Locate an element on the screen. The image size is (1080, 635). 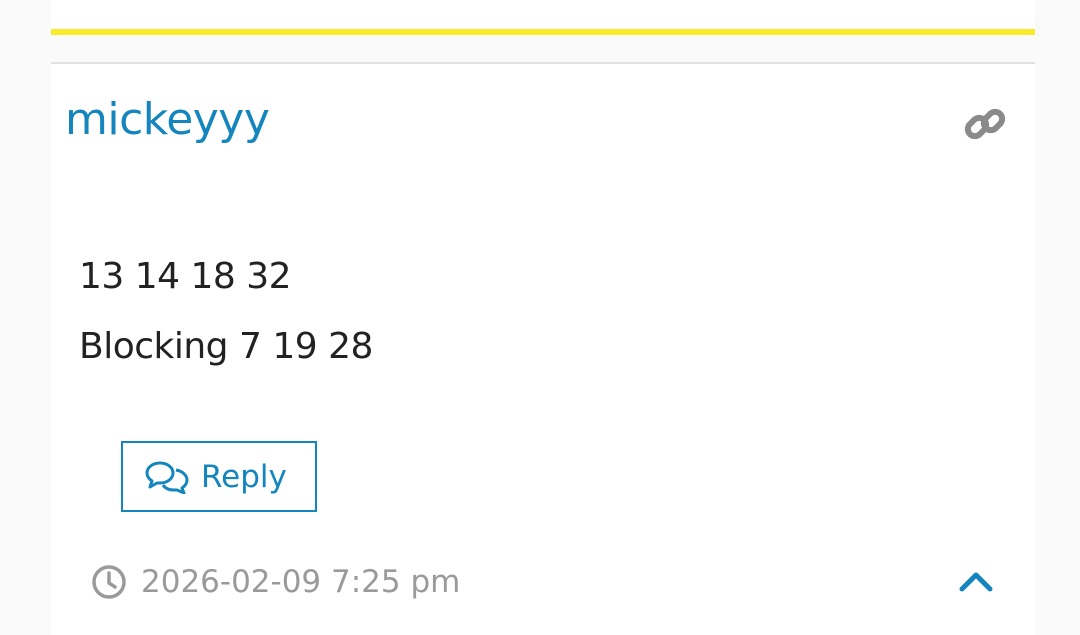
post-line: Blocking 7 19 28 is located at coordinates (226, 346).